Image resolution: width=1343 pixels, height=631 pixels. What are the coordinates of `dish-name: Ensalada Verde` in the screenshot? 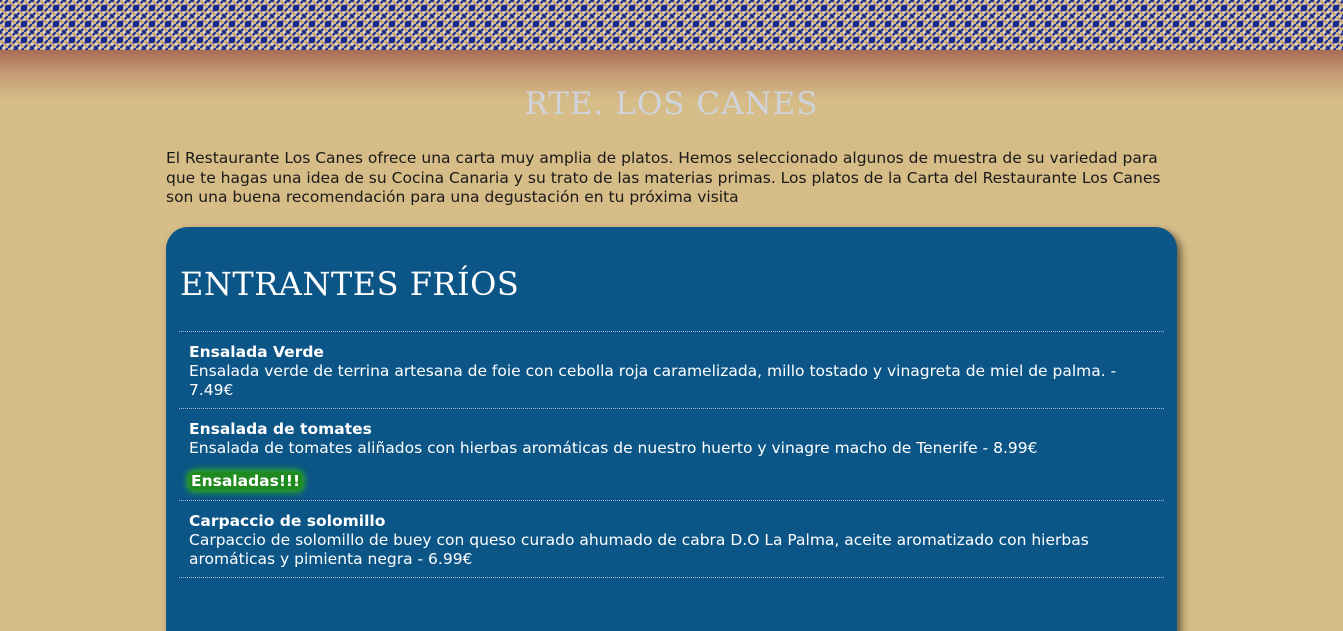 It's located at (256, 352).